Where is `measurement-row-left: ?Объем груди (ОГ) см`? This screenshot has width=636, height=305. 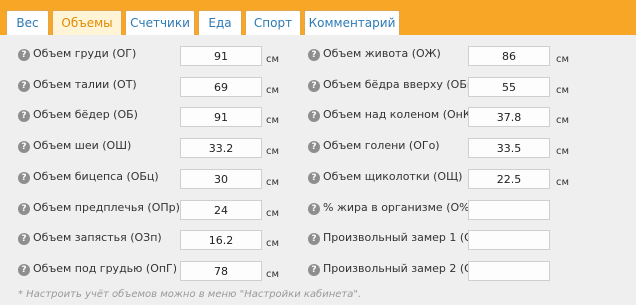
measurement-row-left: ?Объем груди (ОГ) см is located at coordinates (158, 56).